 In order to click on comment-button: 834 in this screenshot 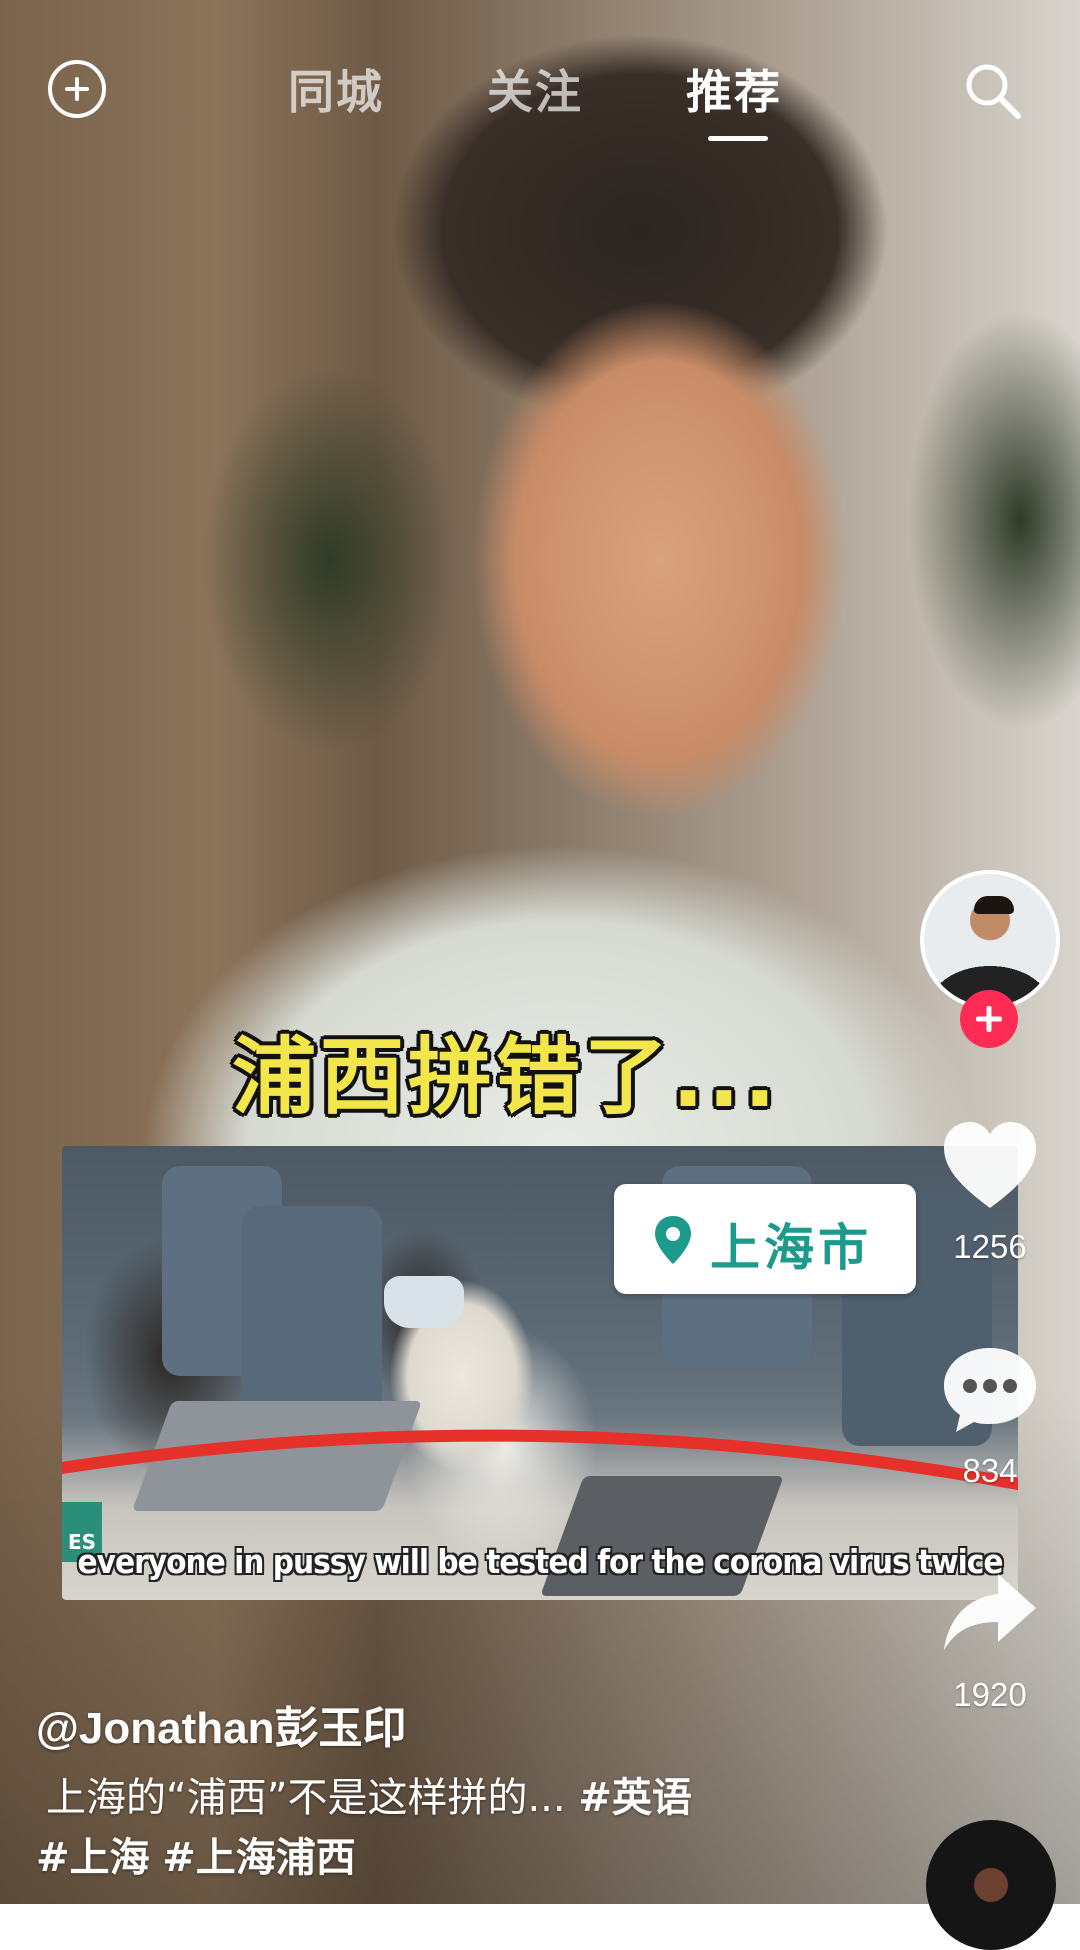, I will do `click(990, 1432)`.